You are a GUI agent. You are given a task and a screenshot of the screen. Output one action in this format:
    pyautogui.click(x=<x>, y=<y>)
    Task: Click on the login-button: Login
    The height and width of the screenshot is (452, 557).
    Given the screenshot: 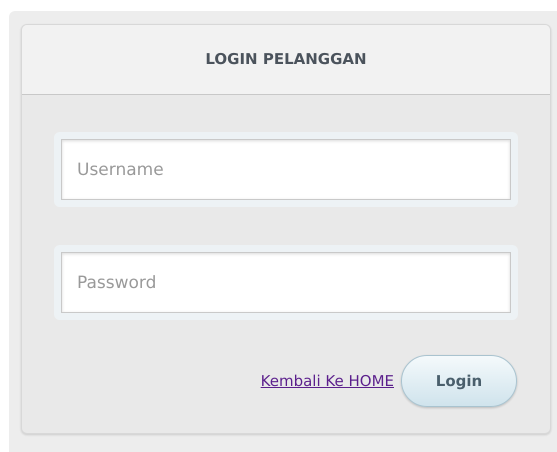 What is the action you would take?
    pyautogui.click(x=459, y=381)
    